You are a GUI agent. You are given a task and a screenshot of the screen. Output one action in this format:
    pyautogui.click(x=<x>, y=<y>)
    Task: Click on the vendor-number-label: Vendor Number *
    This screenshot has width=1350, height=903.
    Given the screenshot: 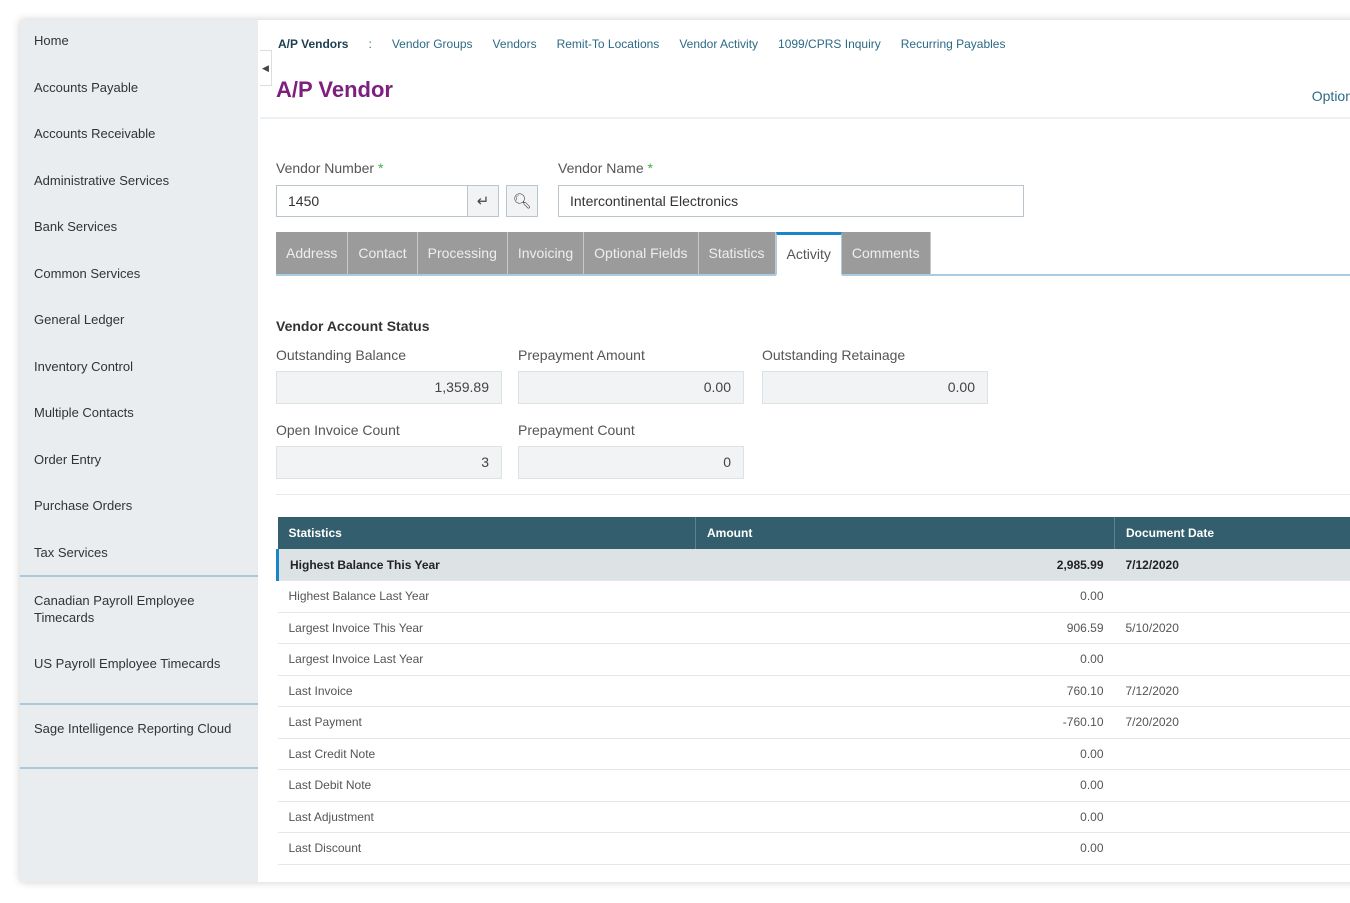 What is the action you would take?
    pyautogui.click(x=329, y=168)
    